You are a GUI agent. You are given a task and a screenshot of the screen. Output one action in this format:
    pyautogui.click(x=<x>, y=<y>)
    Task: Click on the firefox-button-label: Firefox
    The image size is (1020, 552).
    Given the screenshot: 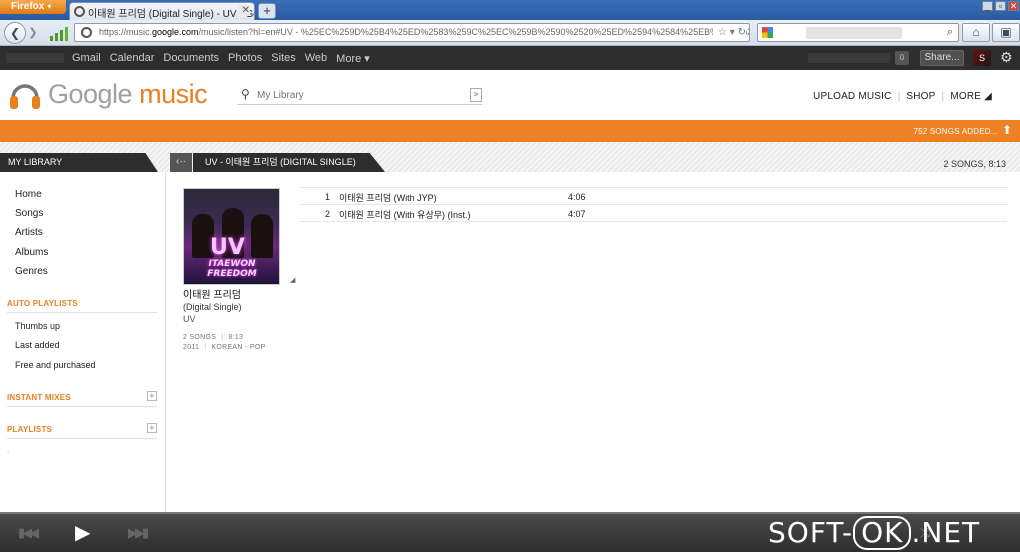 What is the action you would take?
    pyautogui.click(x=28, y=6)
    